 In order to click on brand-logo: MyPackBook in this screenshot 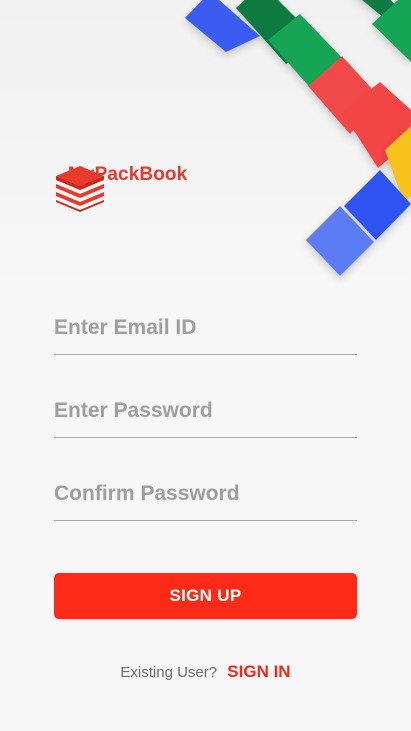, I will do `click(120, 188)`.